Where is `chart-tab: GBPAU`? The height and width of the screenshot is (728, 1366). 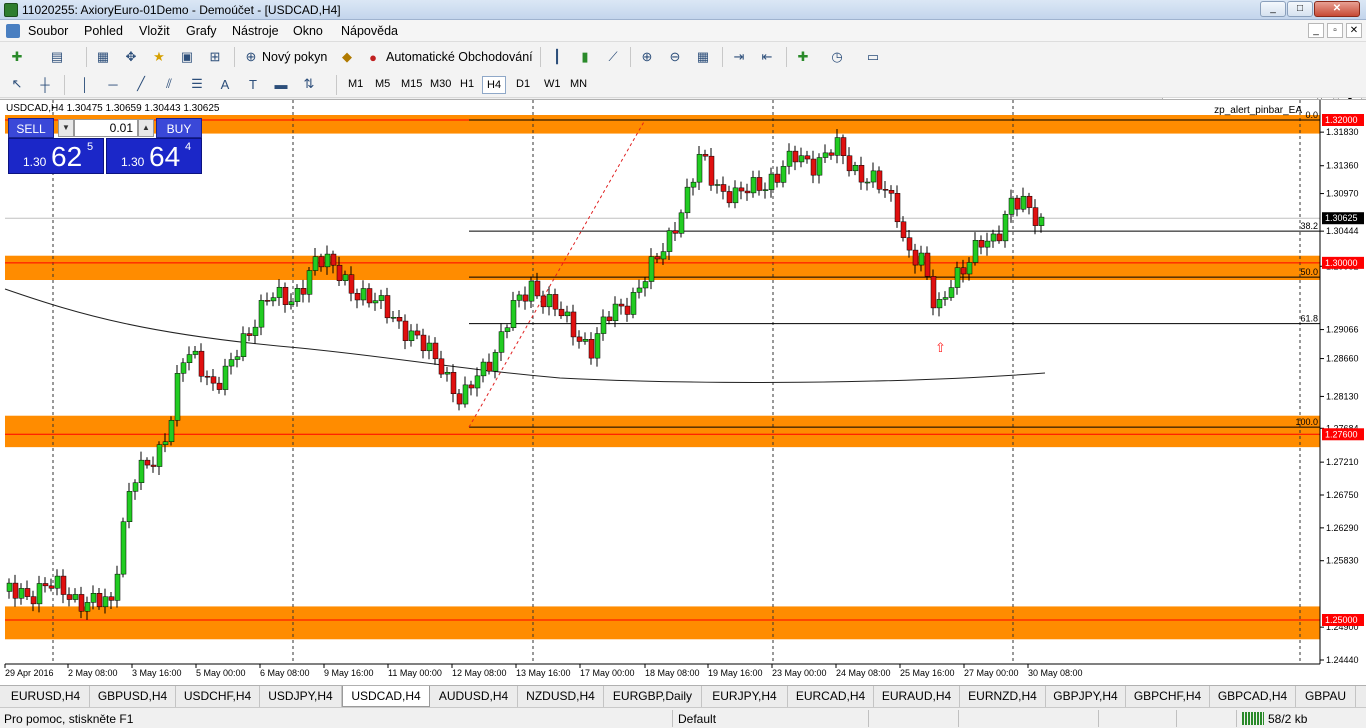 chart-tab: GBPAU is located at coordinates (1326, 696).